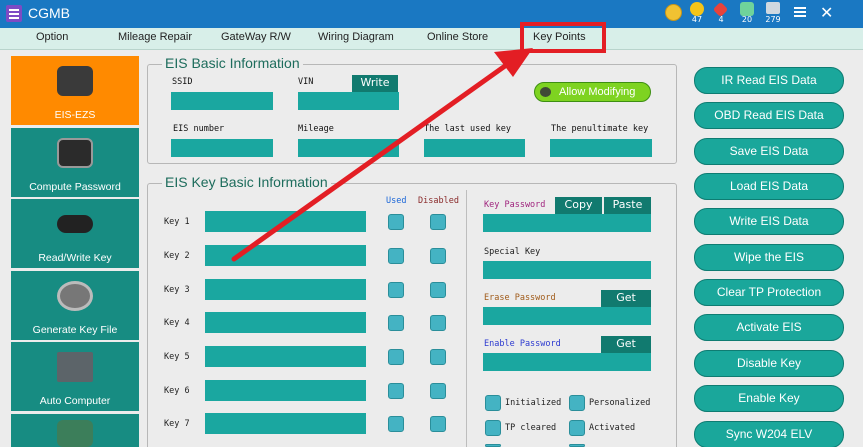  Describe the element at coordinates (369, 162) in the screenshot. I see `arrow-shaft` at that location.